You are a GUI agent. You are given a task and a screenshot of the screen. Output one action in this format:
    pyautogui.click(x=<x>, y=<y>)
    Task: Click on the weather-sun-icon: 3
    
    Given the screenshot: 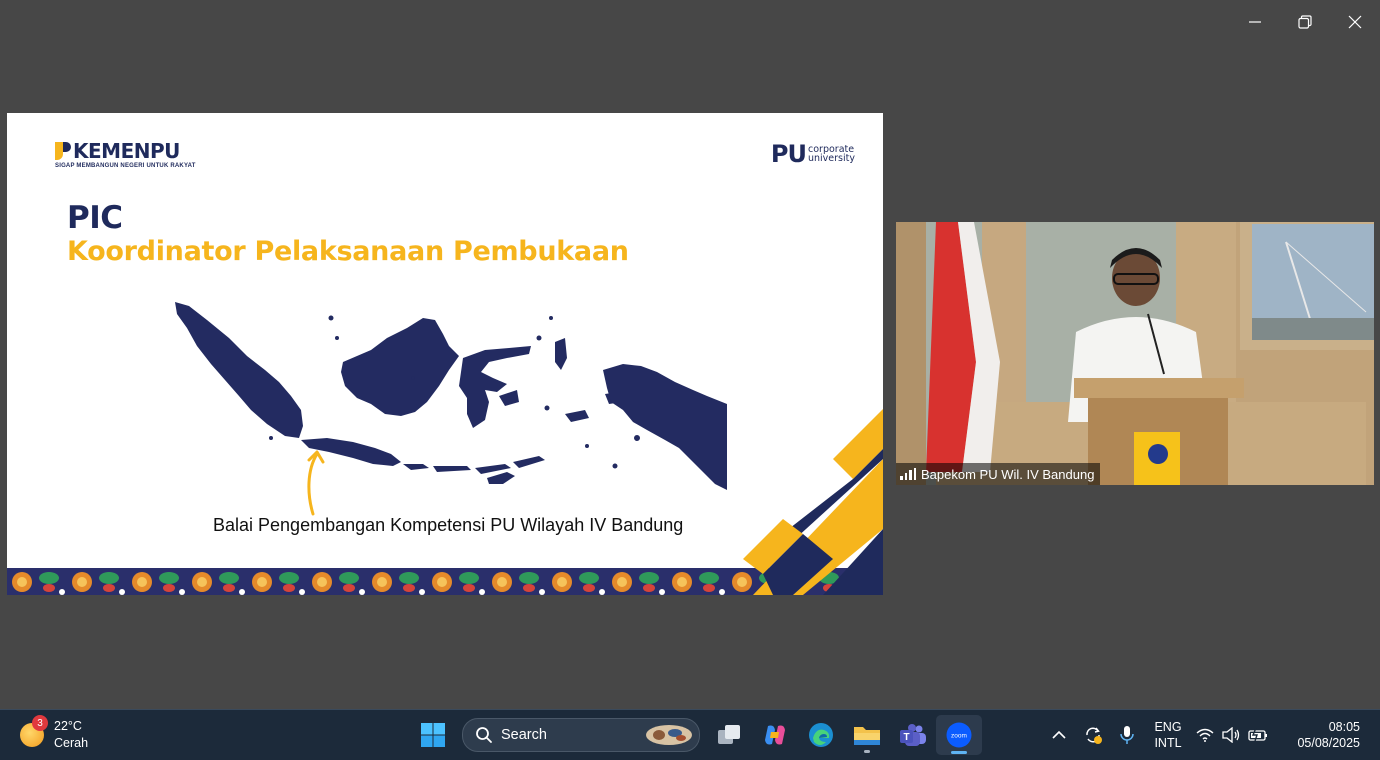 What is the action you would take?
    pyautogui.click(x=34, y=731)
    